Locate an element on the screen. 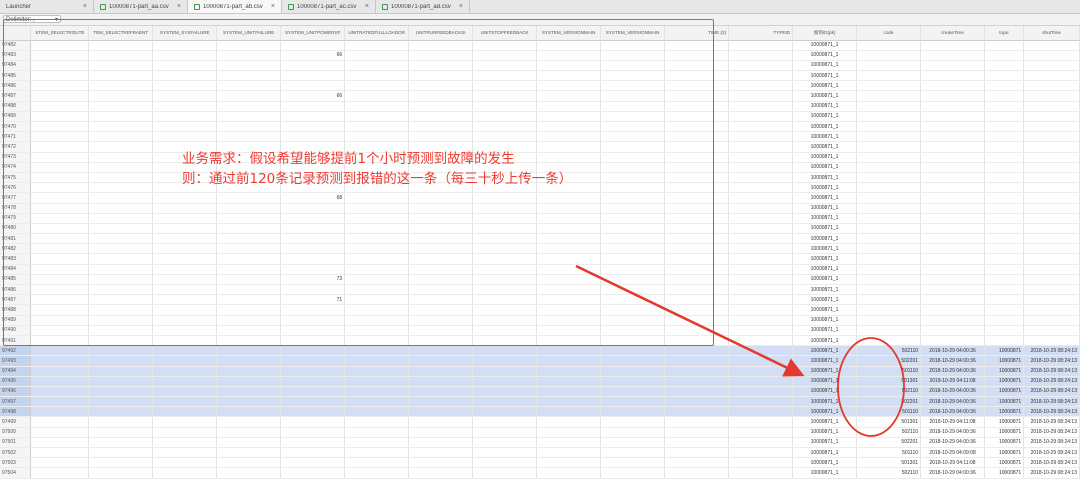  row-number: 97475 is located at coordinates (16, 178).